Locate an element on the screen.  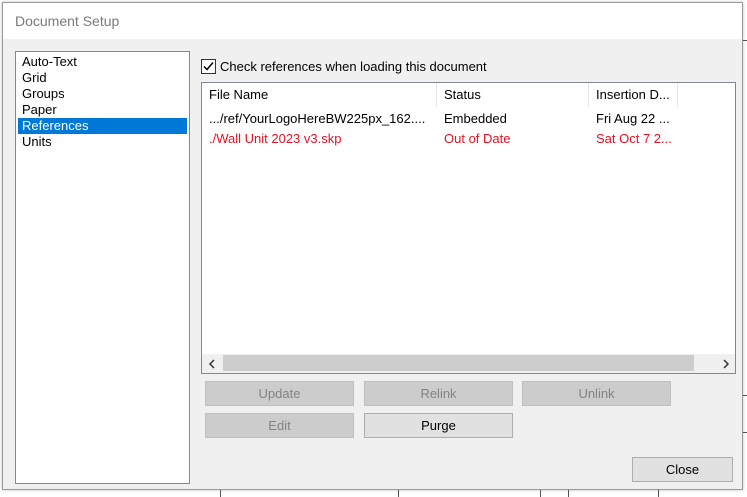
category-item-references: References is located at coordinates (102, 126).